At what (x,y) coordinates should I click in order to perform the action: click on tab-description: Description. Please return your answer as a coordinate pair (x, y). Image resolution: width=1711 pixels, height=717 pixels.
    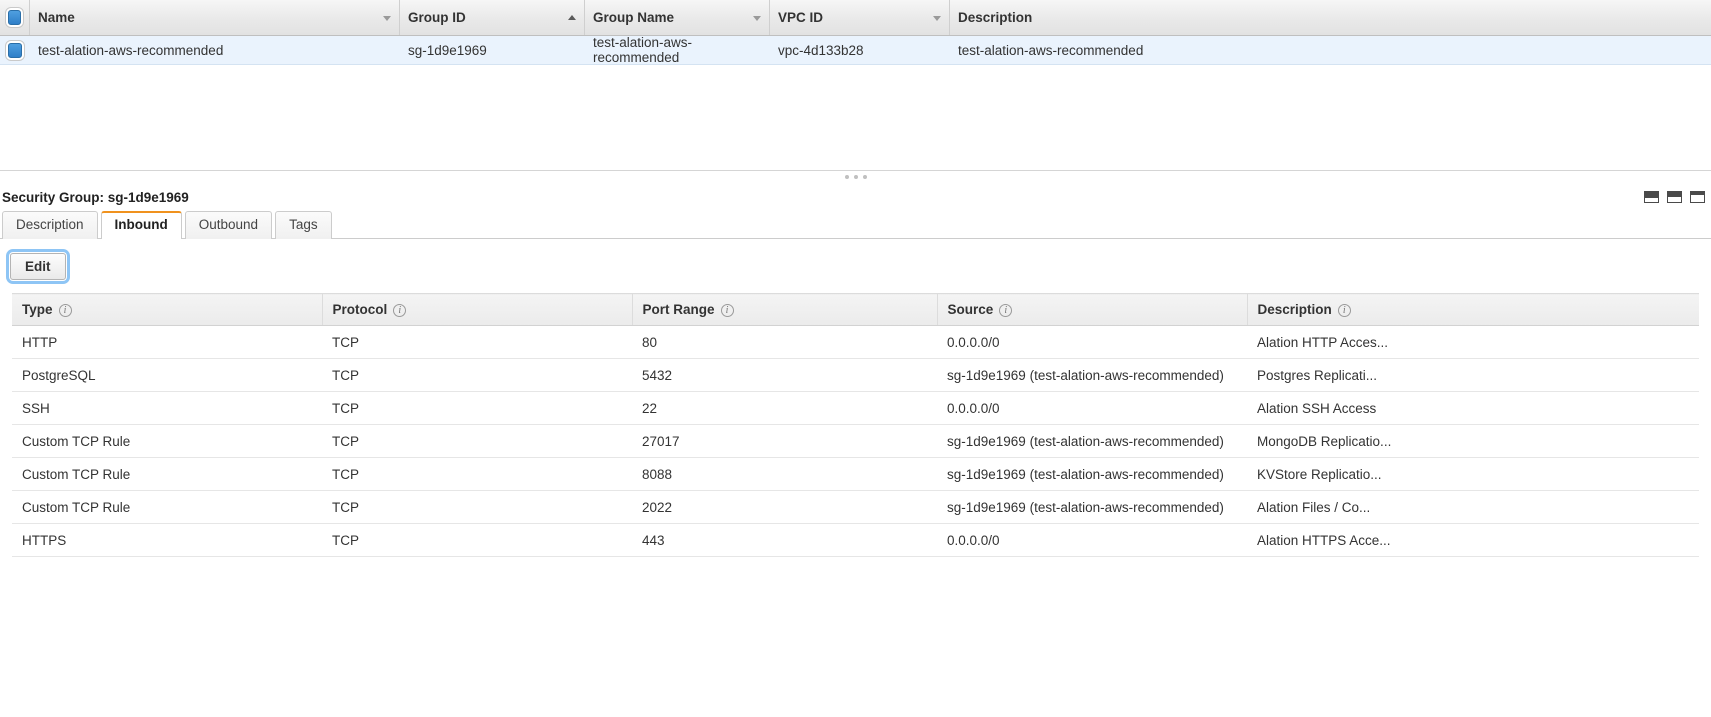
    Looking at the image, I should click on (50, 225).